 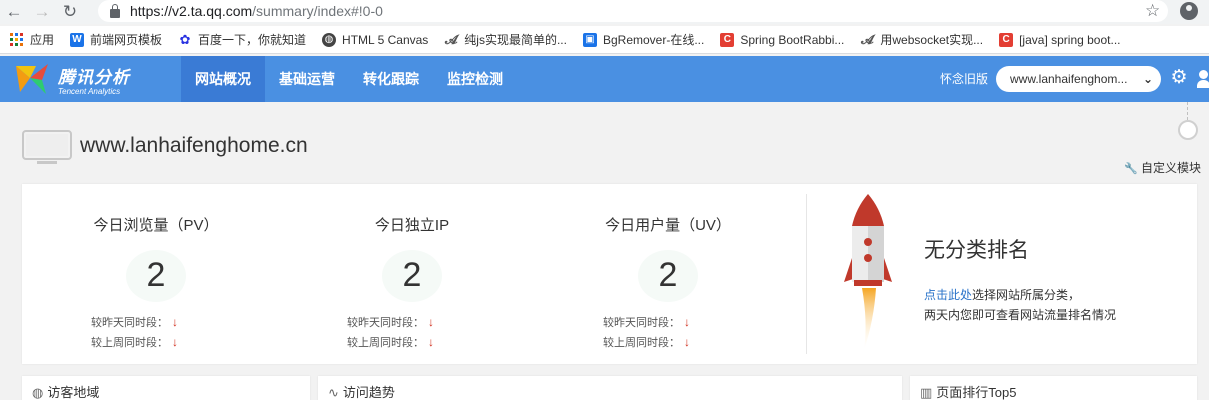 I want to click on bookmark-apps: 应用, so click(x=32, y=39).